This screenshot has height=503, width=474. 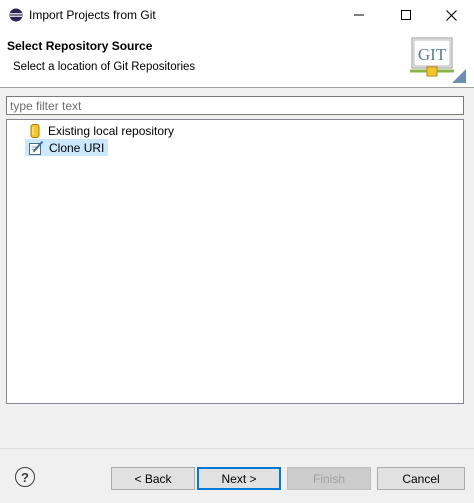 I want to click on eclipse-icon, so click(x=16, y=15).